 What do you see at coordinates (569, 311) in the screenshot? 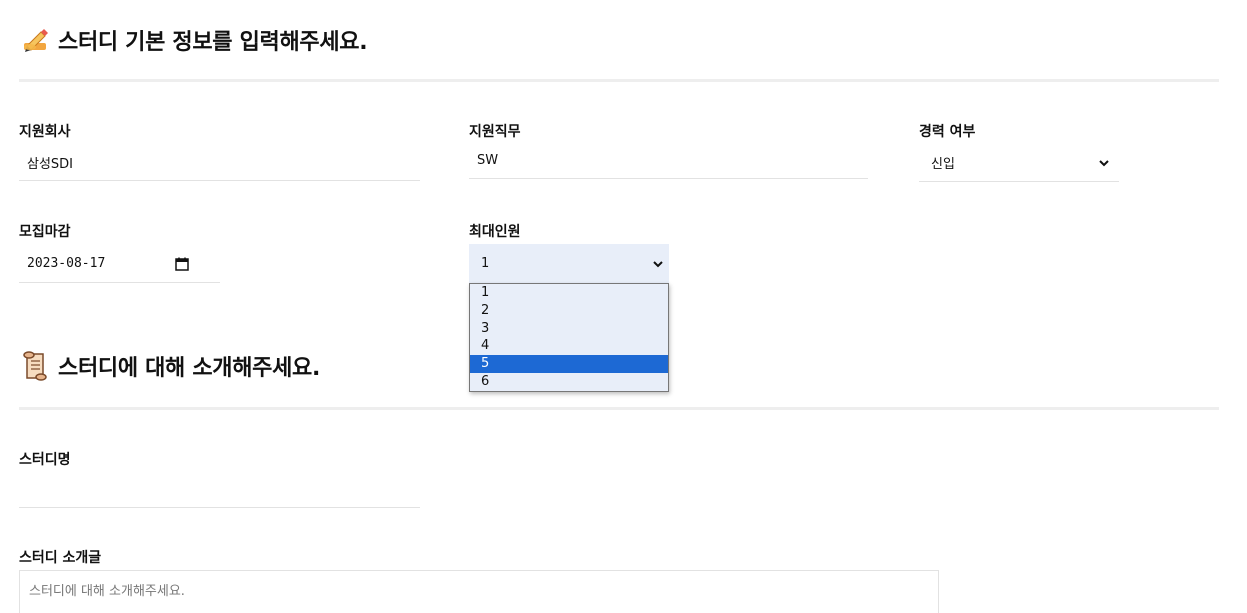
I see `option-2: 2` at bounding box center [569, 311].